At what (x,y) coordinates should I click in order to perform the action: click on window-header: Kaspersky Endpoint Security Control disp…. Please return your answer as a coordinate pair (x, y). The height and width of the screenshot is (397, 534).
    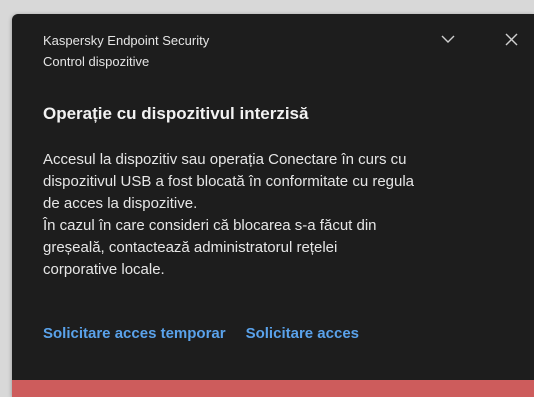
    Looking at the image, I should click on (126, 51).